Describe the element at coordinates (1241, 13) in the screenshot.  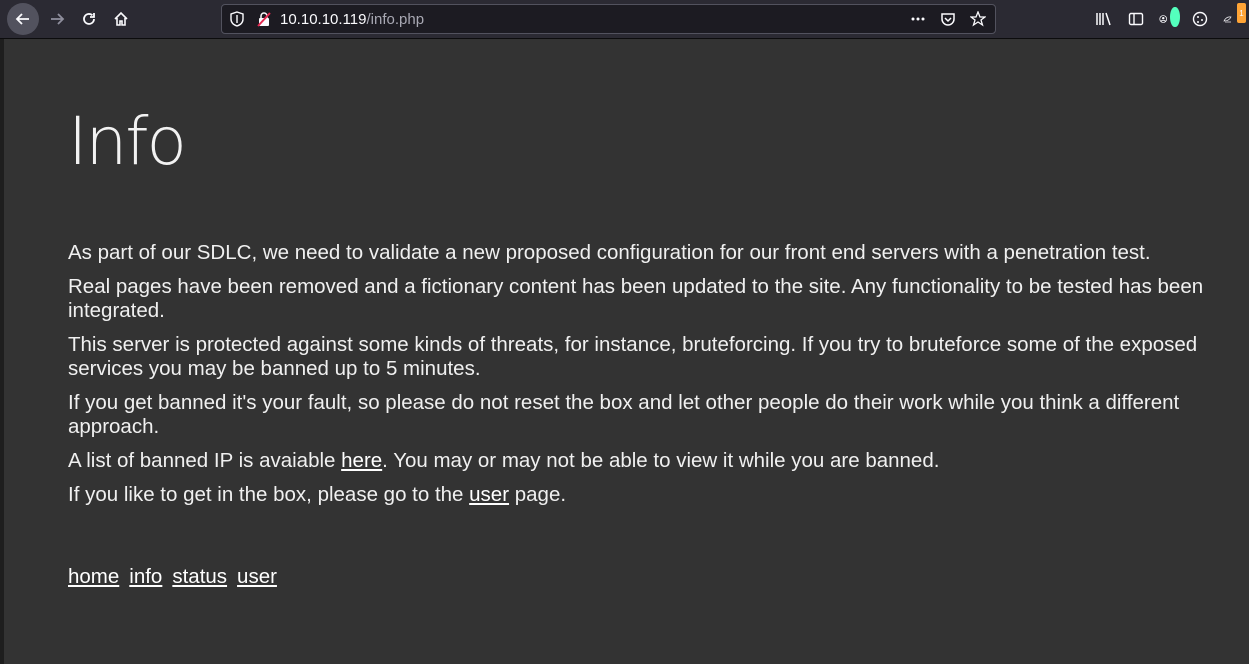
I see `extension-badge: 1` at that location.